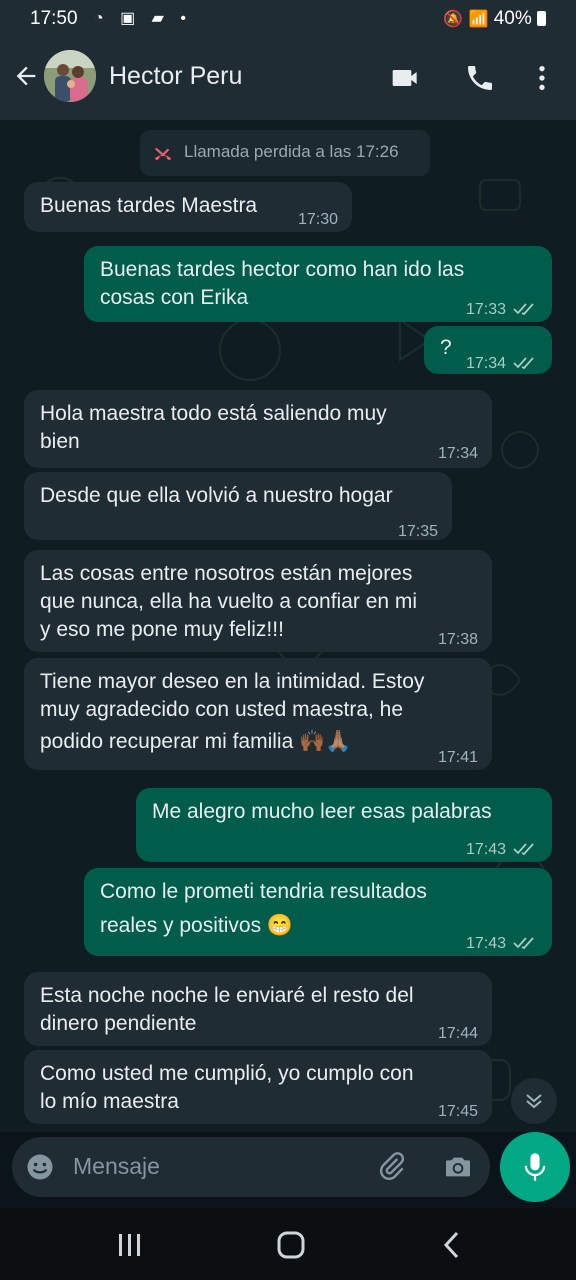 Image resolution: width=576 pixels, height=1280 pixels. What do you see at coordinates (213, 413) in the screenshot?
I see `message-line: Hola maestra todo está saliendo muy` at bounding box center [213, 413].